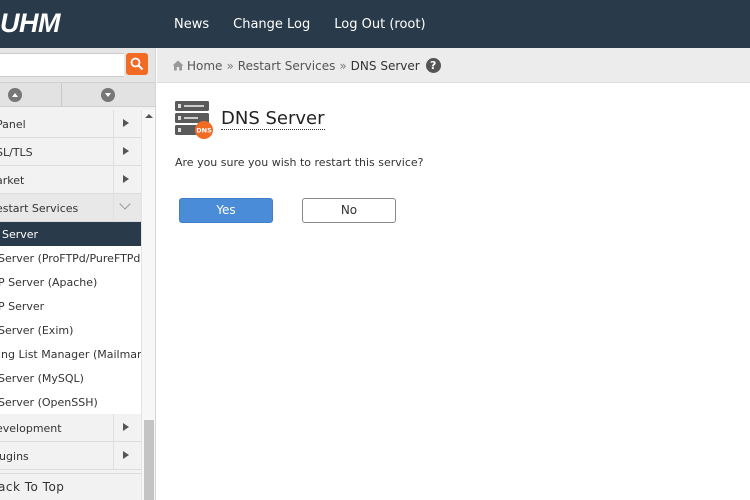 The height and width of the screenshot is (500, 750). Describe the element at coordinates (379, 24) in the screenshot. I see `nav-logout-link: Log Out (root)` at that location.